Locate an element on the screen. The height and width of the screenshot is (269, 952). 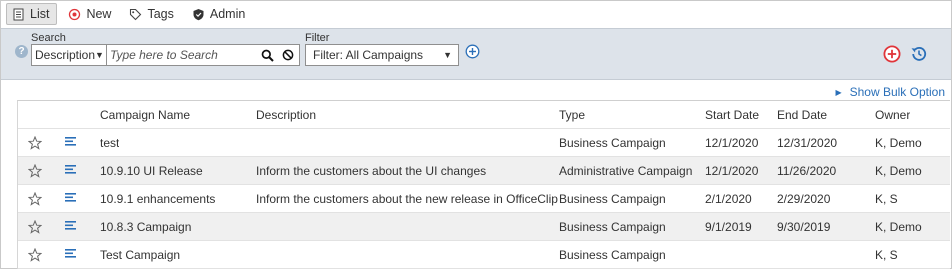
list-doc-icon is located at coordinates (18, 14).